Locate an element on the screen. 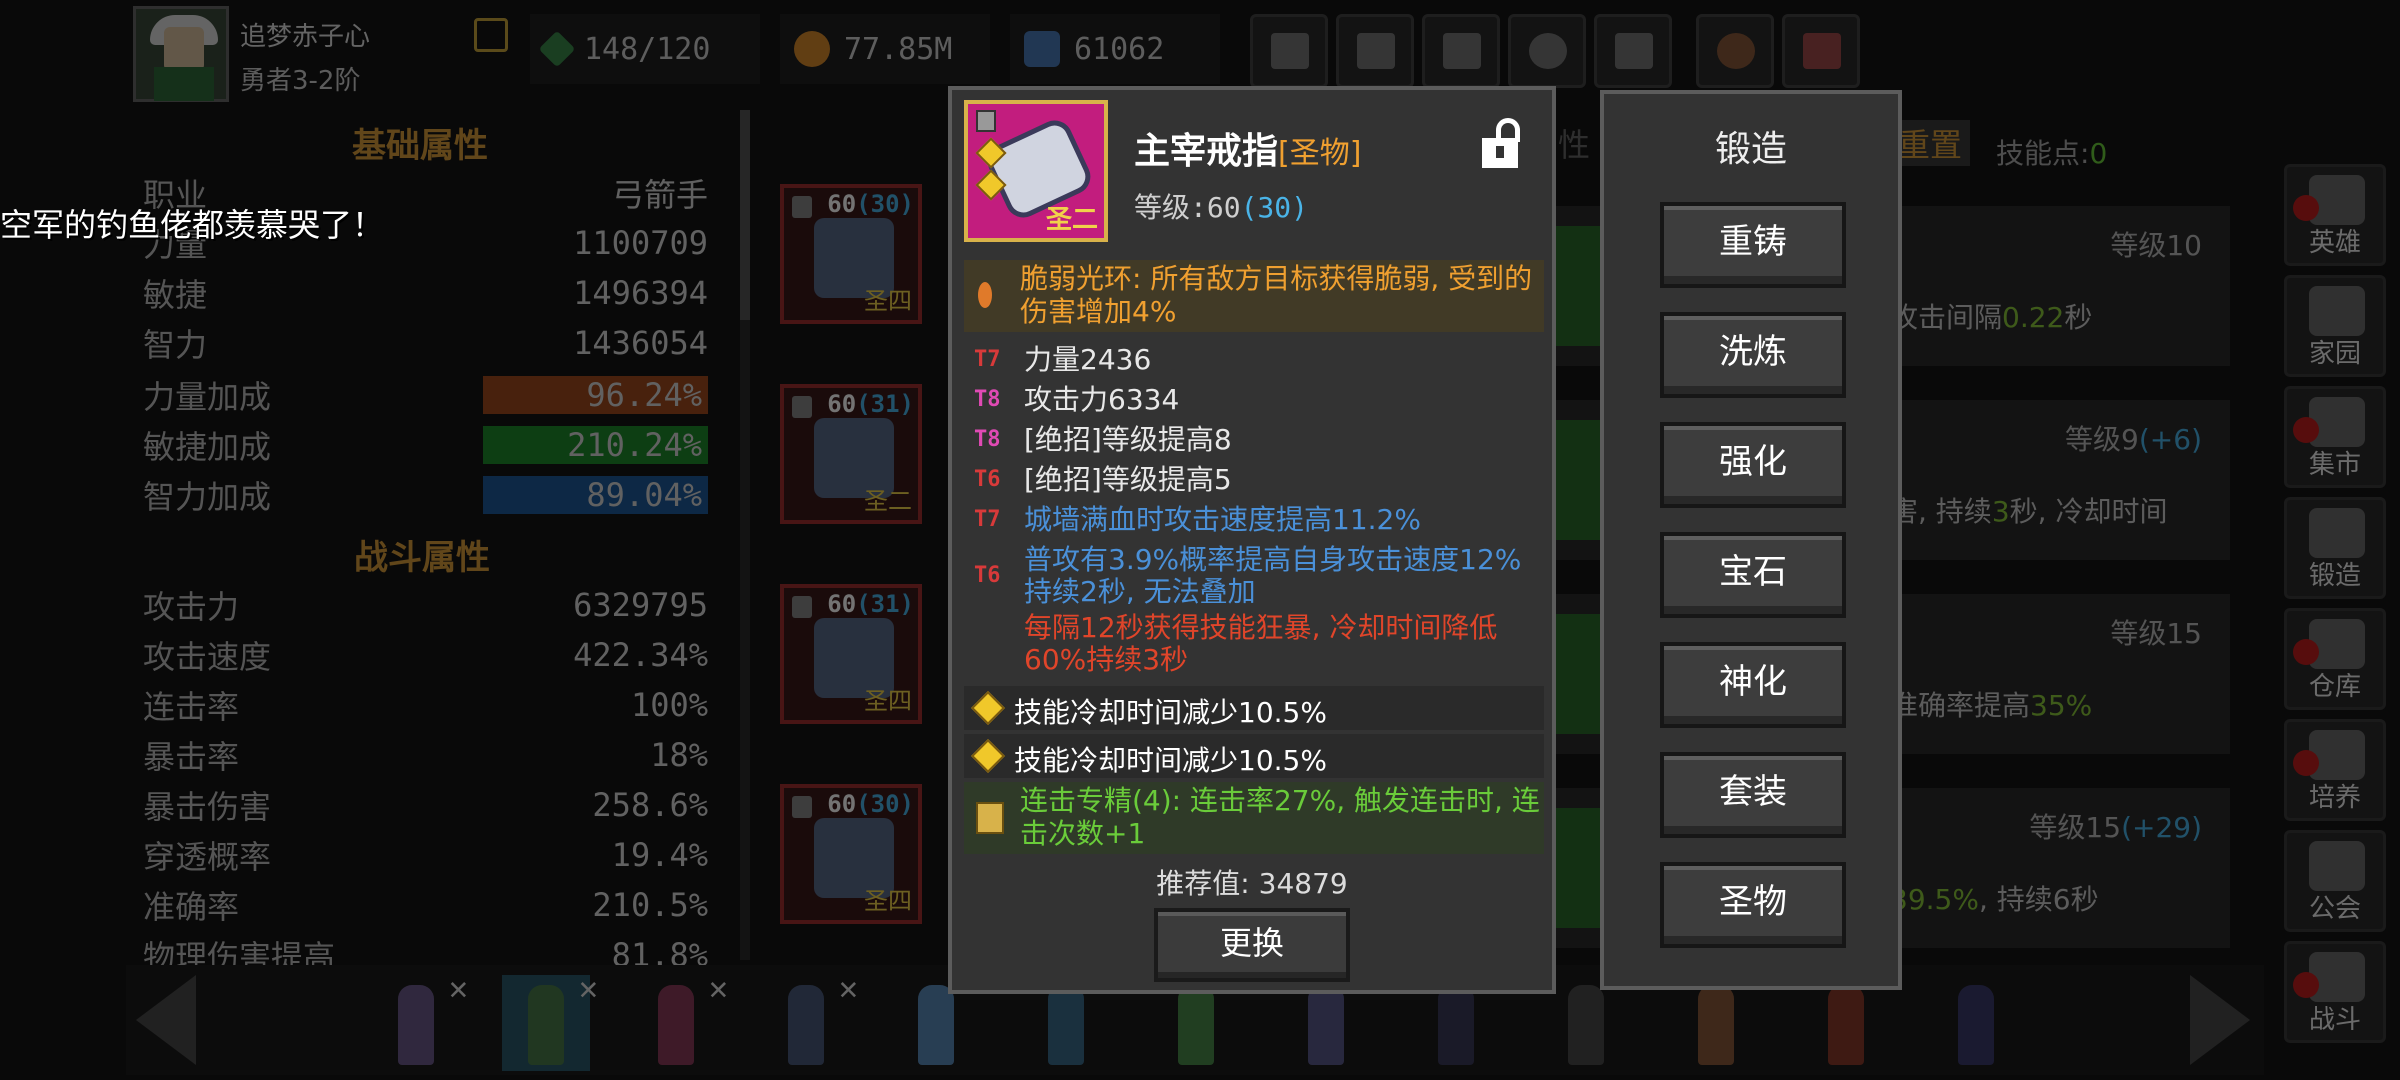 This screenshot has width=2400, height=1080. skill-level: 等级9(+6) is located at coordinates (2133, 439).